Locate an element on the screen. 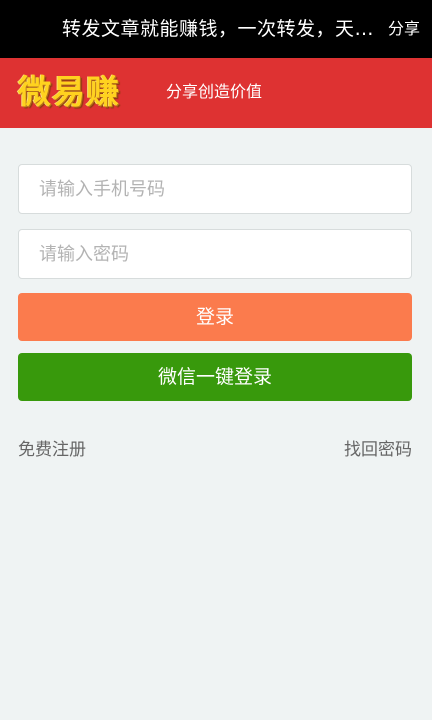 Image resolution: width=432 pixels, height=720 pixels. top-bar: 转发文章就能赚钱，一次转发，天天赚钱 分享 is located at coordinates (216, 29).